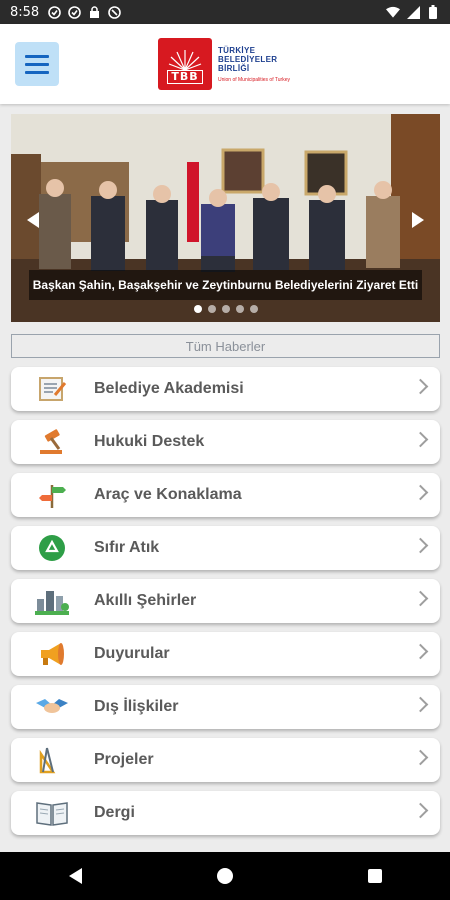  I want to click on logo-line-2: BELEDİYELER, so click(248, 59).